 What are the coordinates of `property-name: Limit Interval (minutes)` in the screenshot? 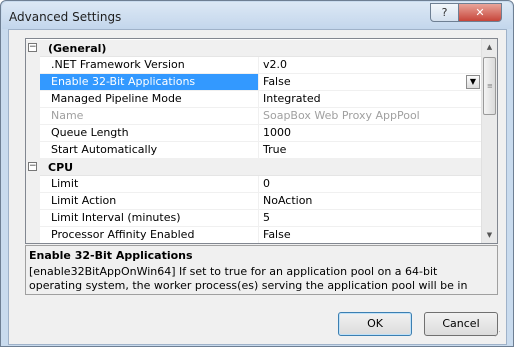 It's located at (149, 218).